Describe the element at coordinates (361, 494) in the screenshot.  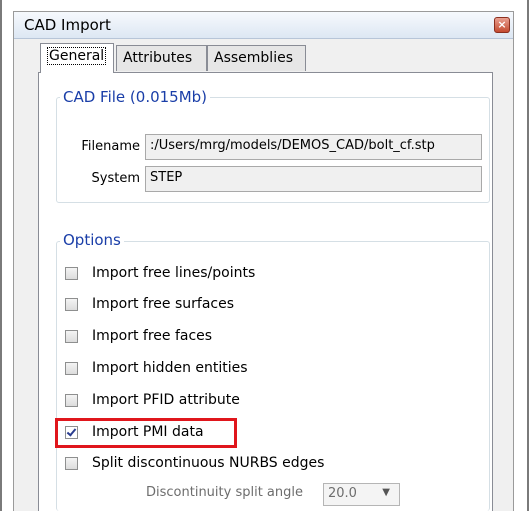
I see `split-angle-select: 20.0 ▼` at that location.